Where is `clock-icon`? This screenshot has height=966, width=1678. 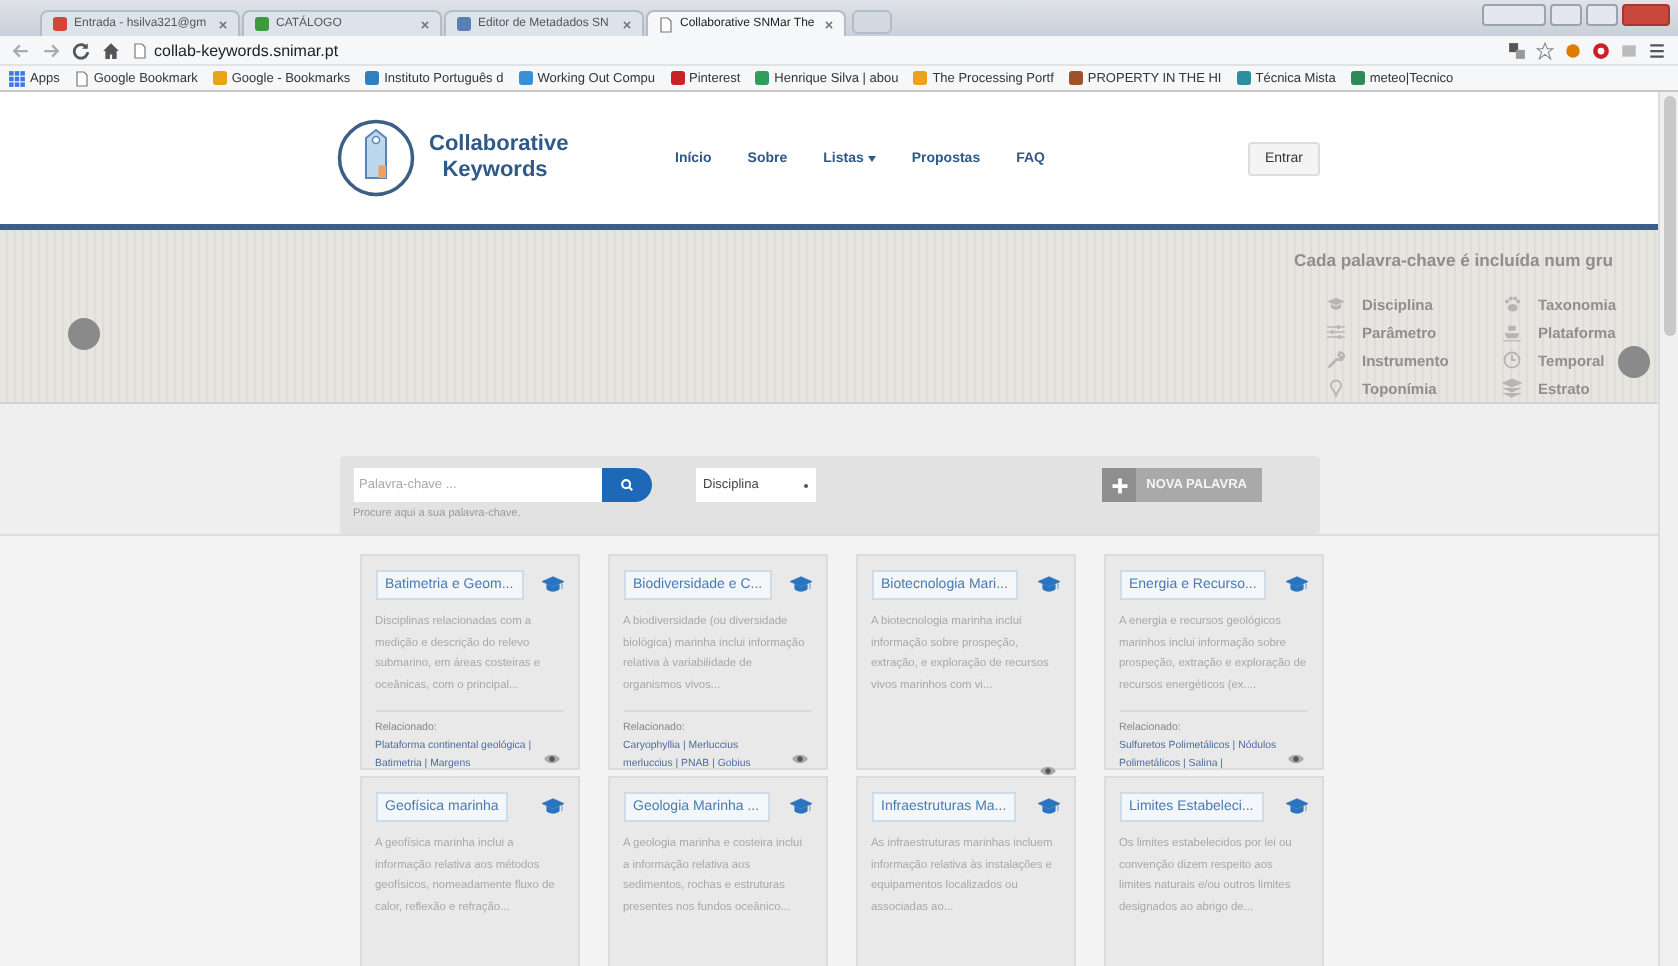 clock-icon is located at coordinates (1512, 360).